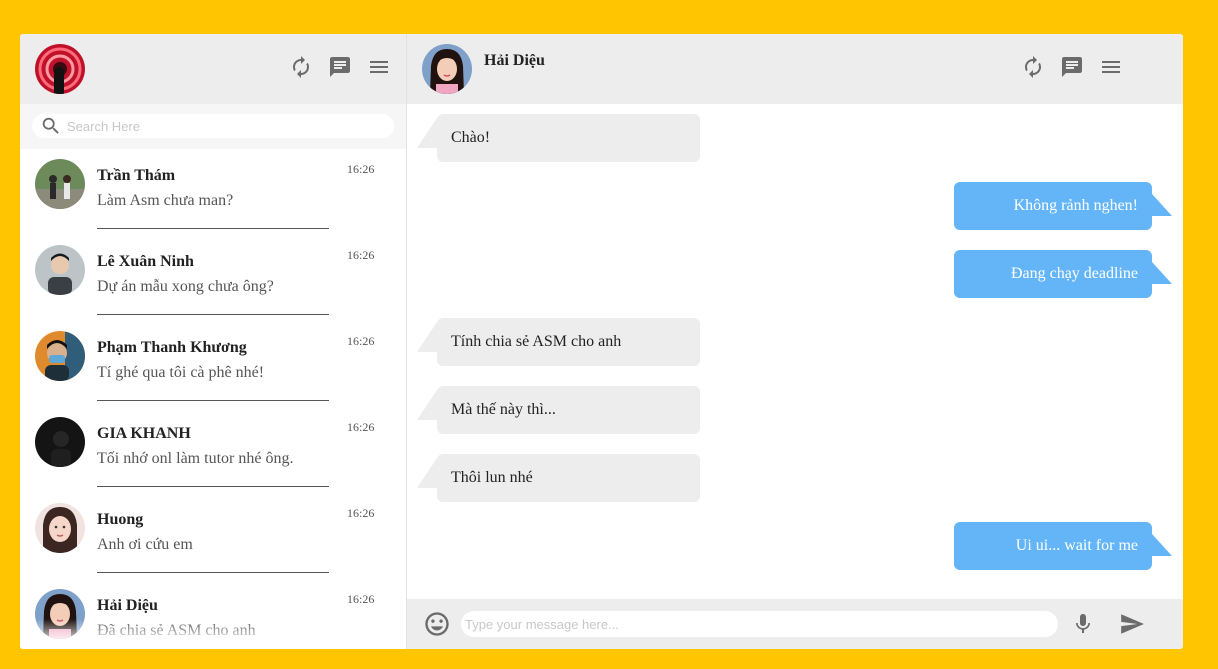  I want to click on message-composer, so click(795, 624).